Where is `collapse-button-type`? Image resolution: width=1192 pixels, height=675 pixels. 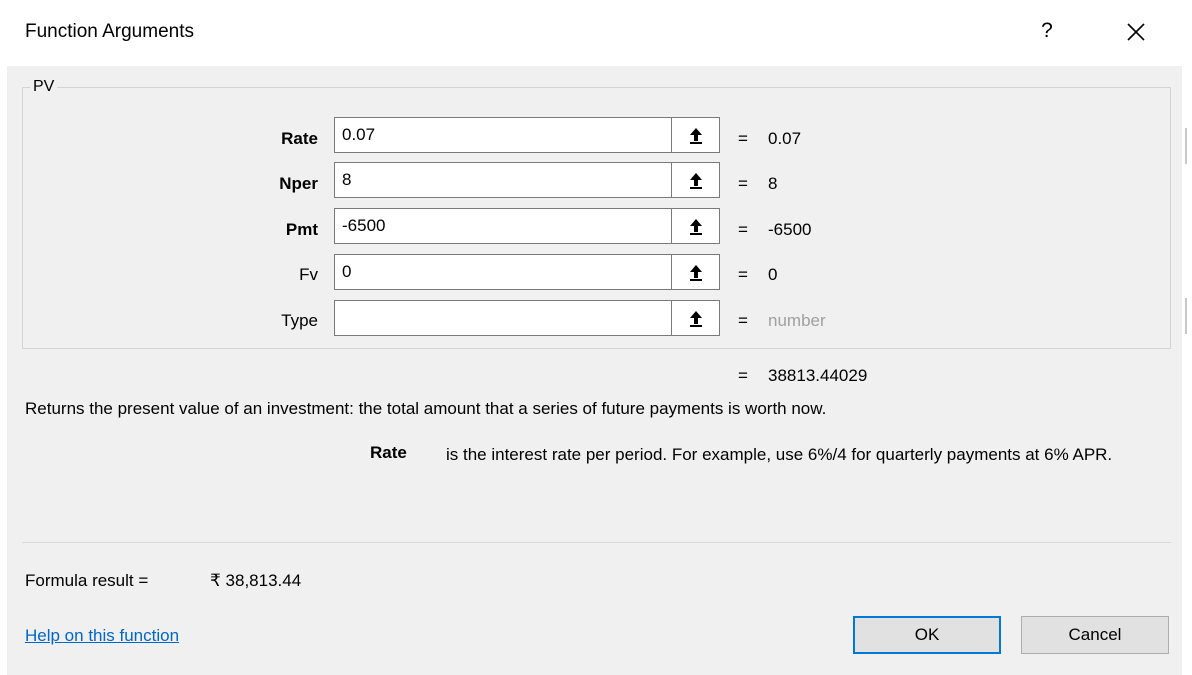 collapse-button-type is located at coordinates (695, 318).